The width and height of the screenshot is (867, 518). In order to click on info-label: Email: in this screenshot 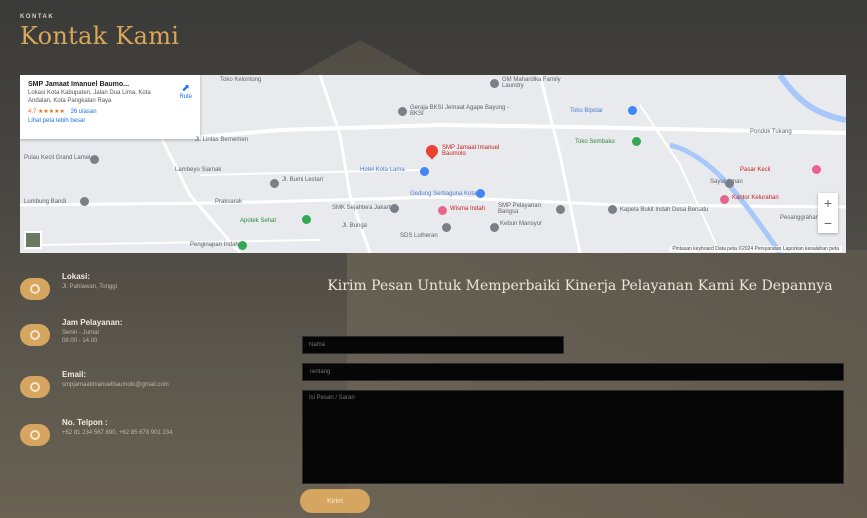, I will do `click(74, 374)`.